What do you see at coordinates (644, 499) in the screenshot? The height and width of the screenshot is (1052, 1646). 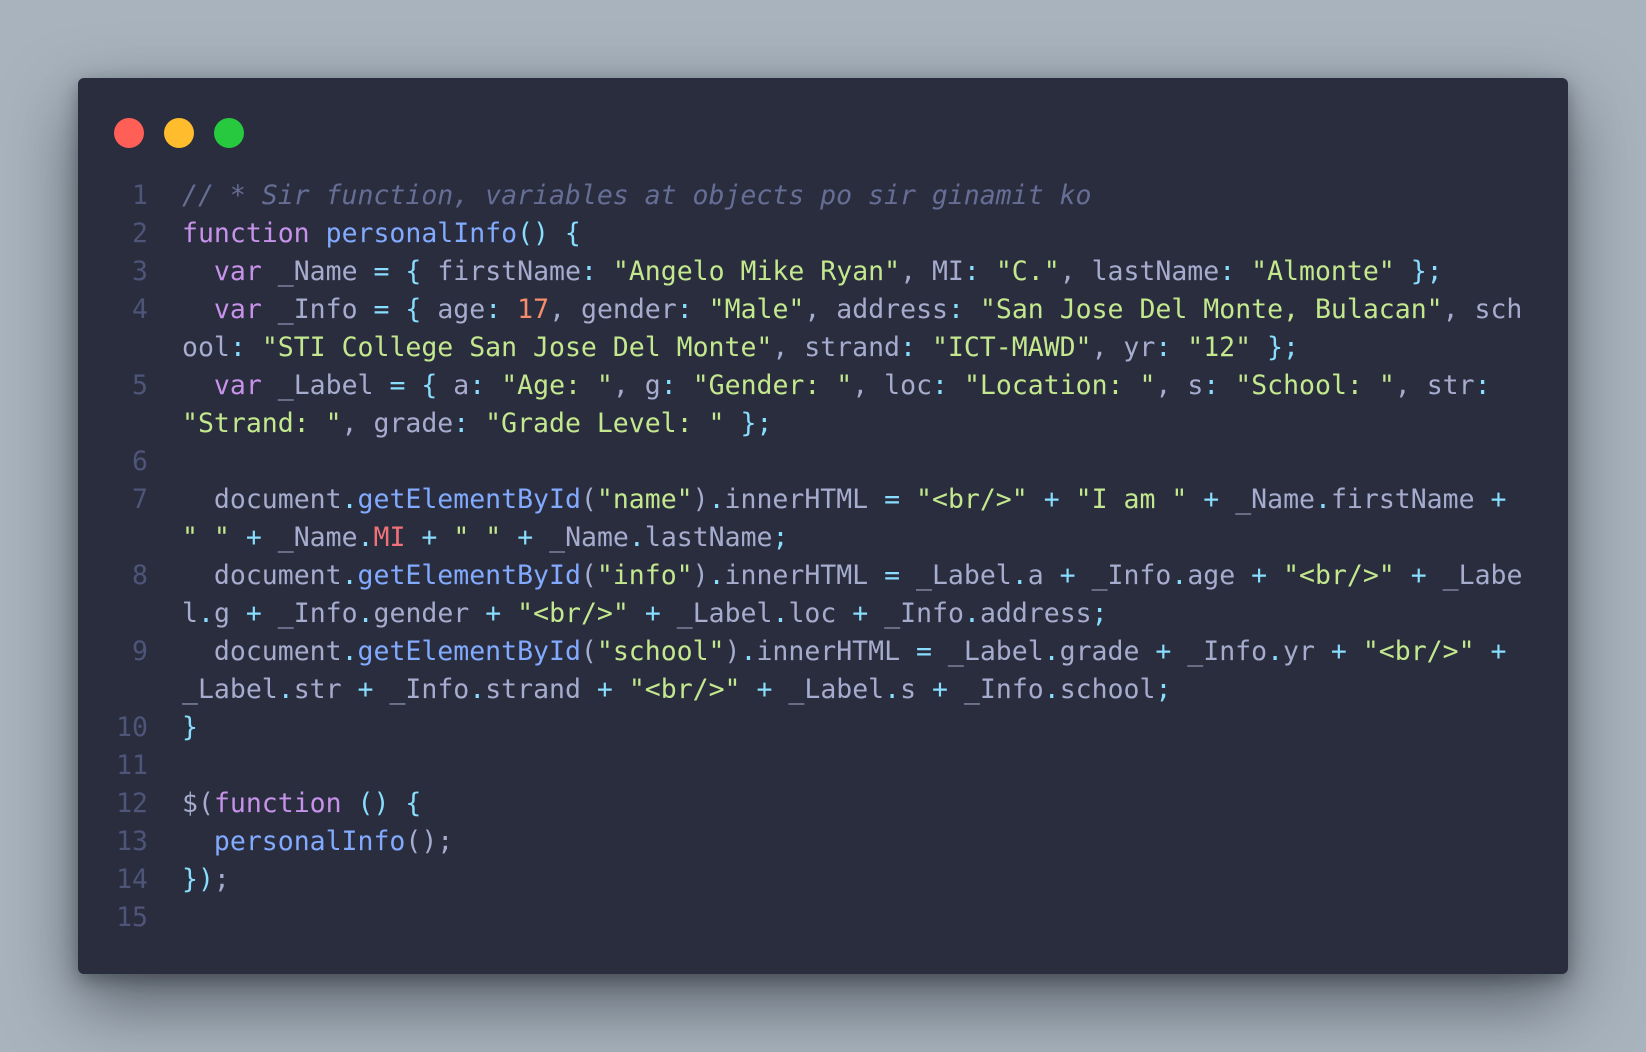 I see `code-token: "name"` at bounding box center [644, 499].